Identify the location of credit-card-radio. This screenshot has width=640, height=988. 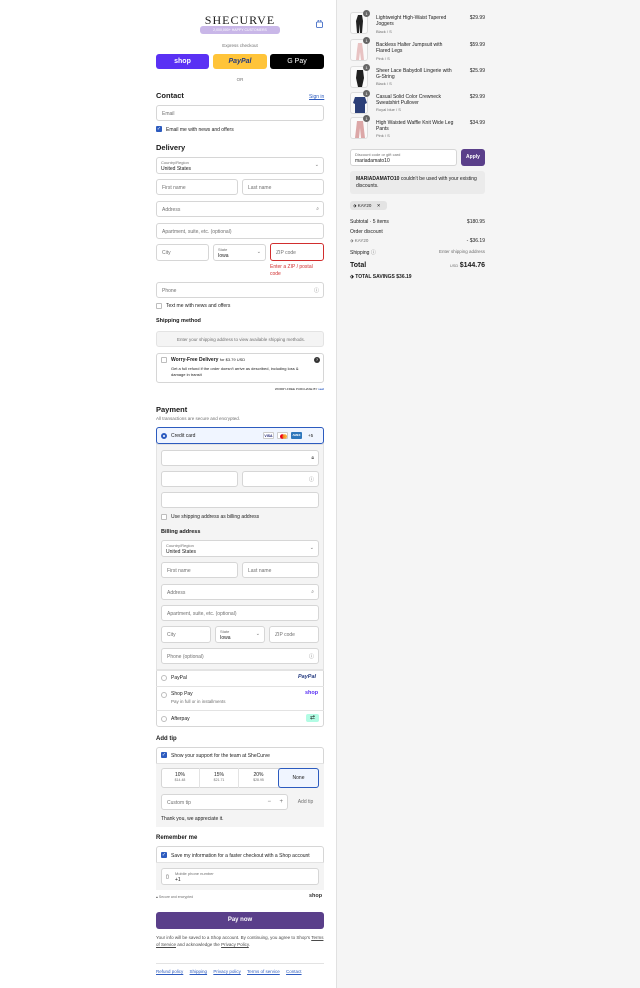
(164, 436).